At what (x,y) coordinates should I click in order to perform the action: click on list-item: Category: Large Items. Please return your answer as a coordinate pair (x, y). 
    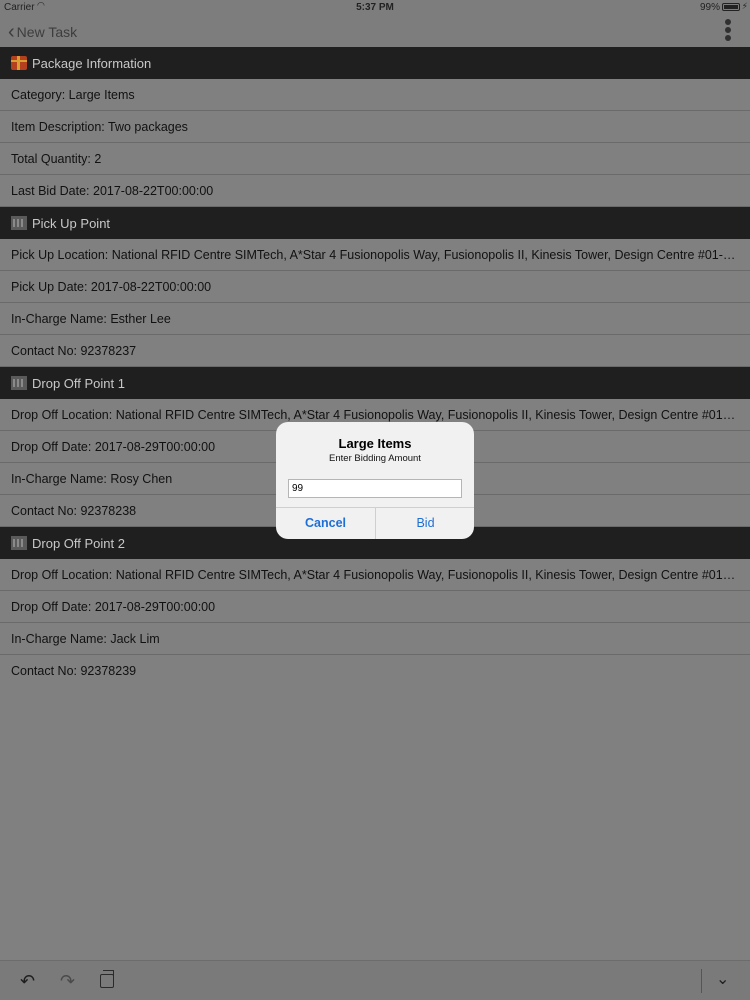
    Looking at the image, I should click on (375, 95).